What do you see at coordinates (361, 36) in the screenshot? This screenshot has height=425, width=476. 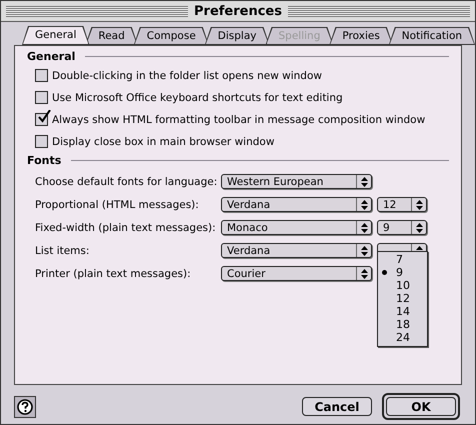 I see `tab: Proxies` at bounding box center [361, 36].